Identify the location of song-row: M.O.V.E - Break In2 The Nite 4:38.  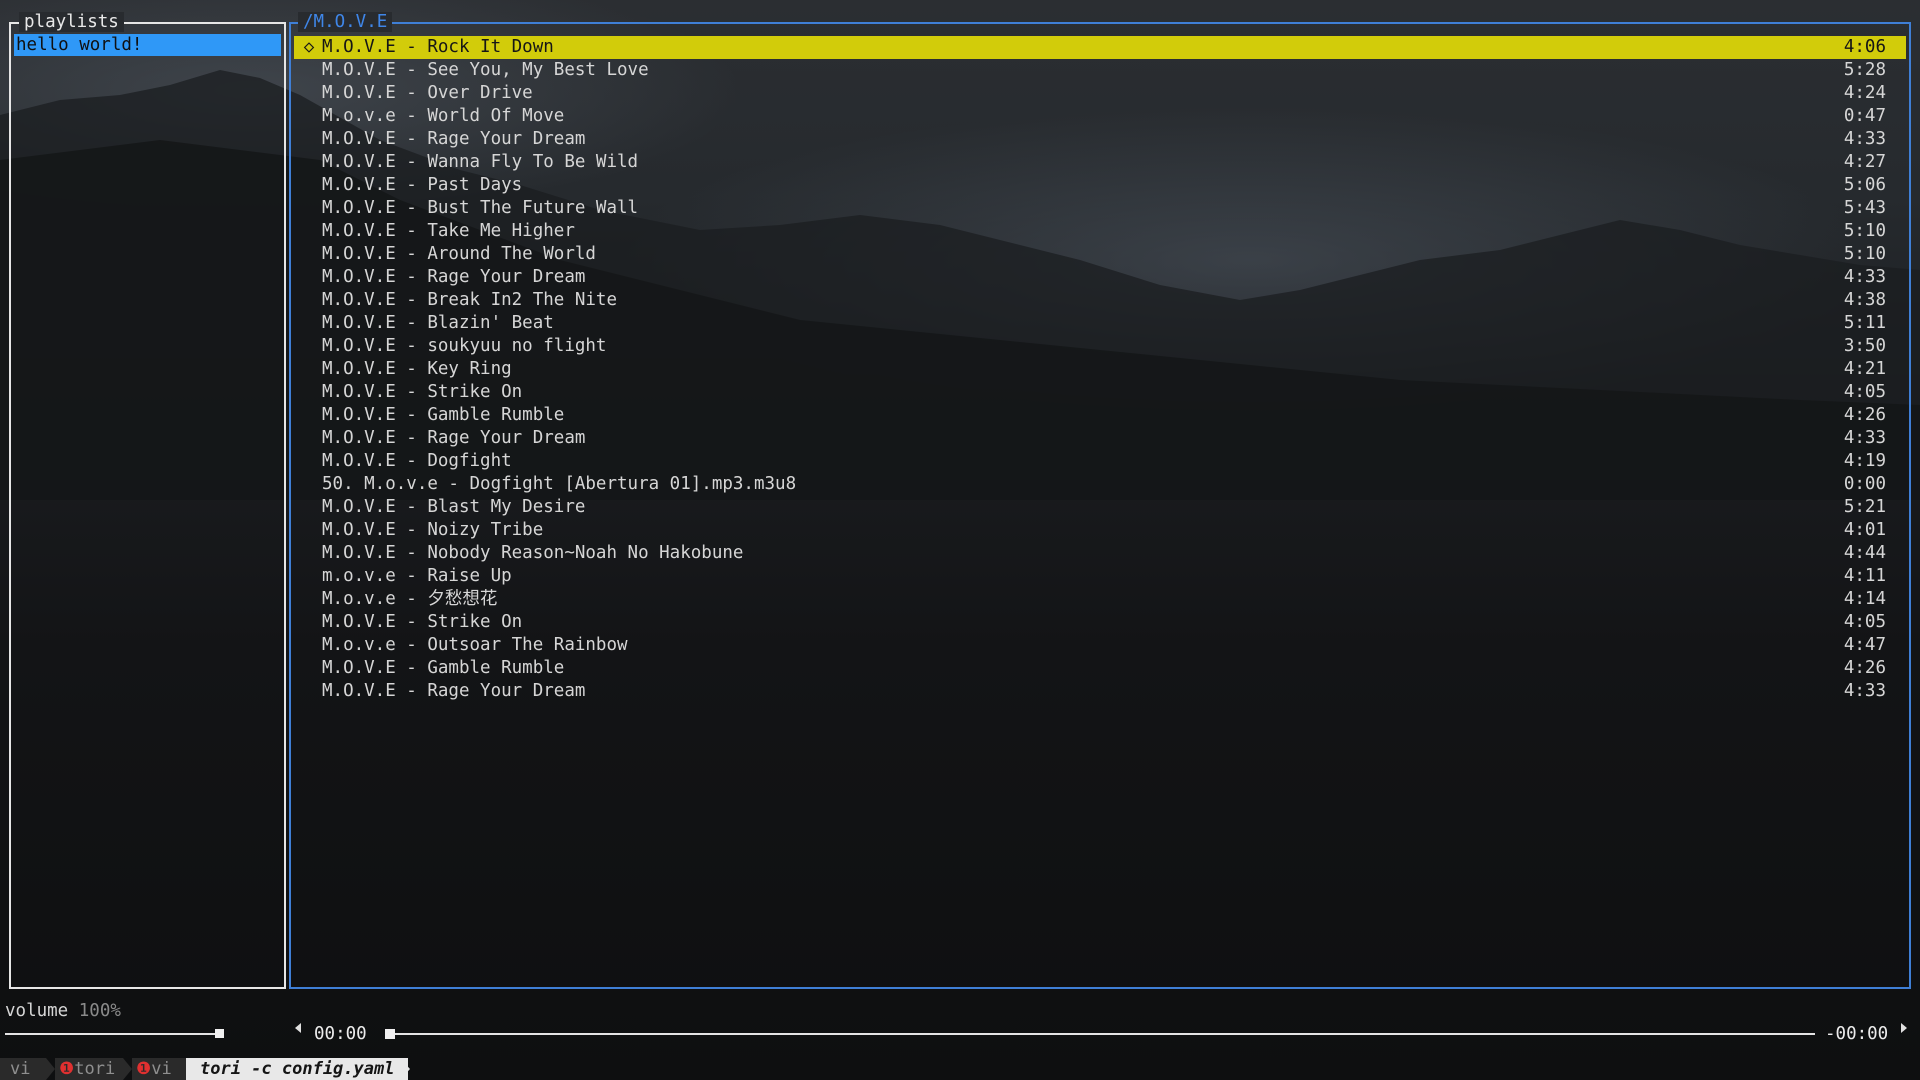
(1100, 300).